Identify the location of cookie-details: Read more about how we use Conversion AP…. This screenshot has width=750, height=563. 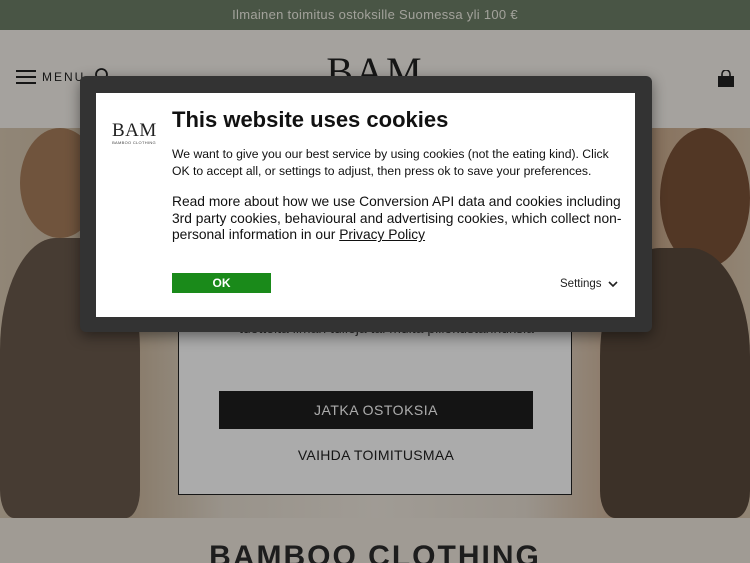
(400, 219).